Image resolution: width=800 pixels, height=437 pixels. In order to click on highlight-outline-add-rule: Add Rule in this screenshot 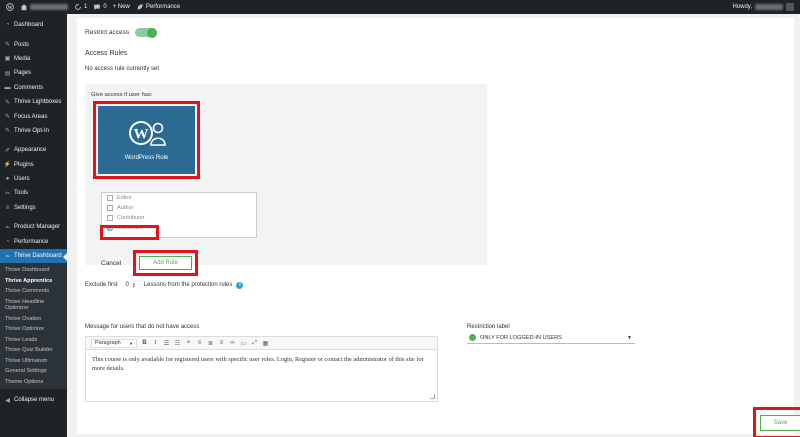, I will do `click(165, 263)`.